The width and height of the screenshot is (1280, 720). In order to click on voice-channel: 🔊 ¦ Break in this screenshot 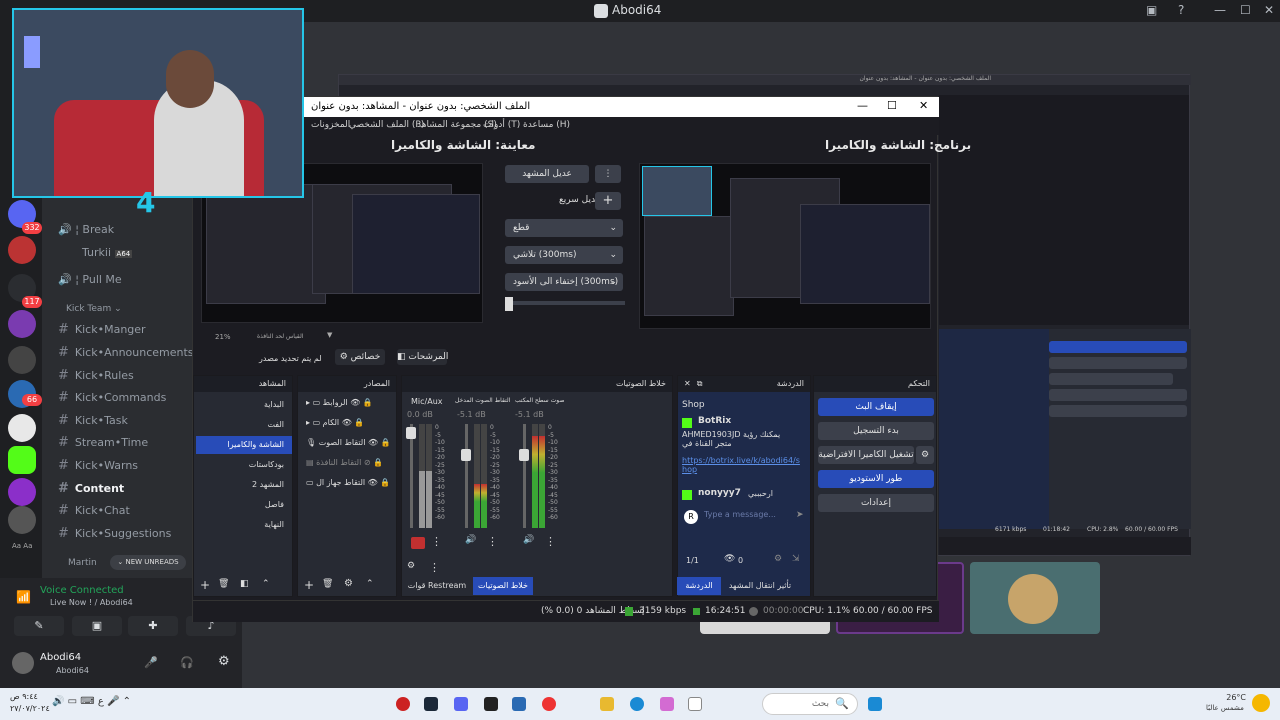, I will do `click(86, 229)`.